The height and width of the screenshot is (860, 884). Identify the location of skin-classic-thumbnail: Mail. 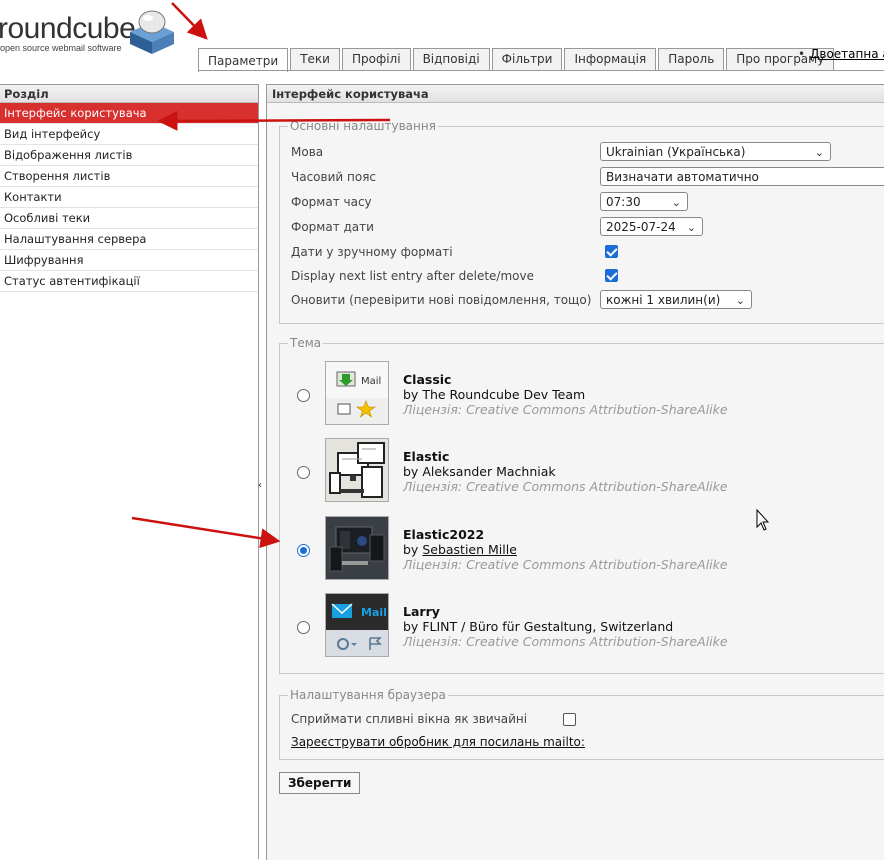
(357, 393).